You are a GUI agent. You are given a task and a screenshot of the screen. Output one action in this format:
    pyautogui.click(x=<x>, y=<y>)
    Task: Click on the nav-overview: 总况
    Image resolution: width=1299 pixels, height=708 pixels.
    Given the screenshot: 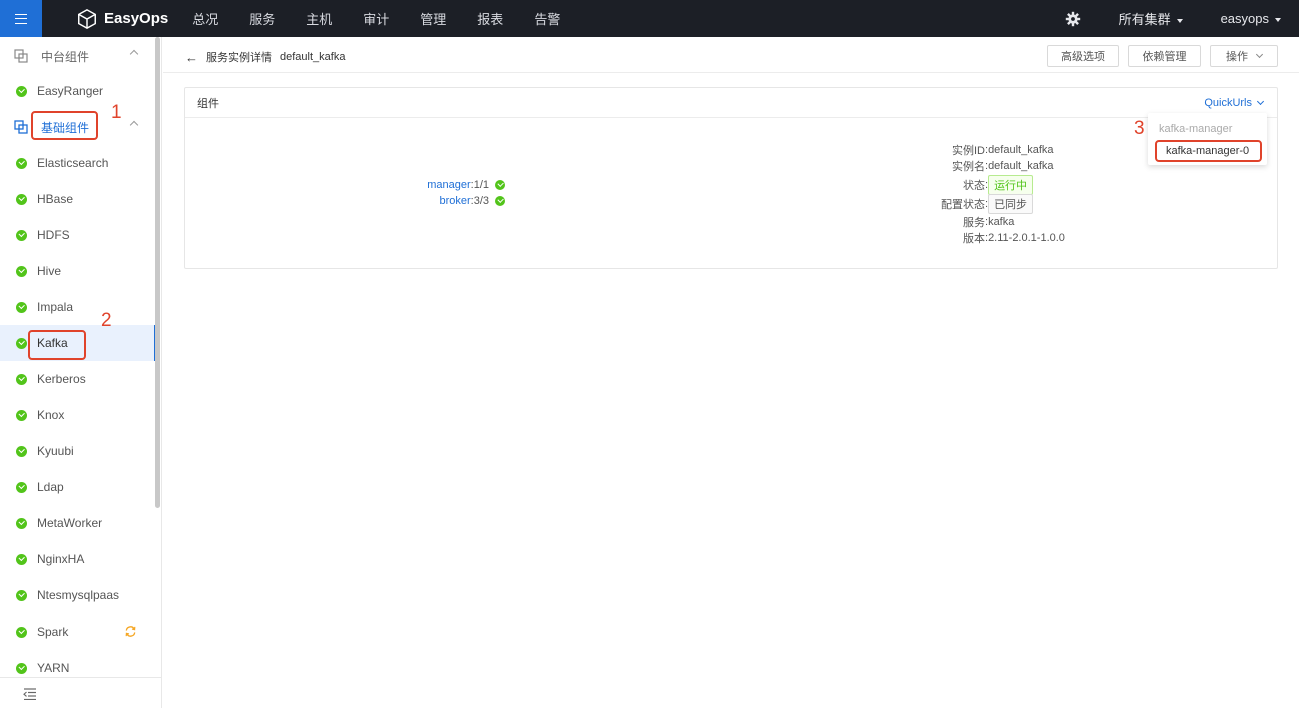 What is the action you would take?
    pyautogui.click(x=205, y=18)
    